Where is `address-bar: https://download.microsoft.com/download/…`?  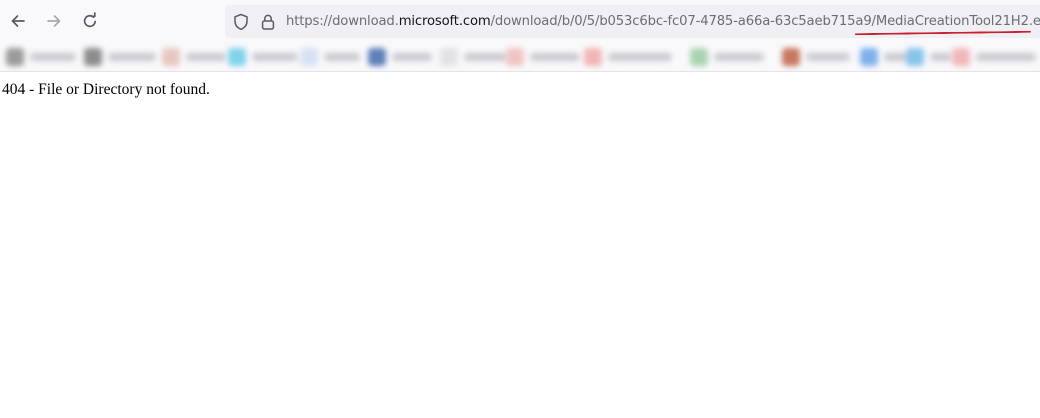 address-bar: https://download.microsoft.com/download/… is located at coordinates (632, 21).